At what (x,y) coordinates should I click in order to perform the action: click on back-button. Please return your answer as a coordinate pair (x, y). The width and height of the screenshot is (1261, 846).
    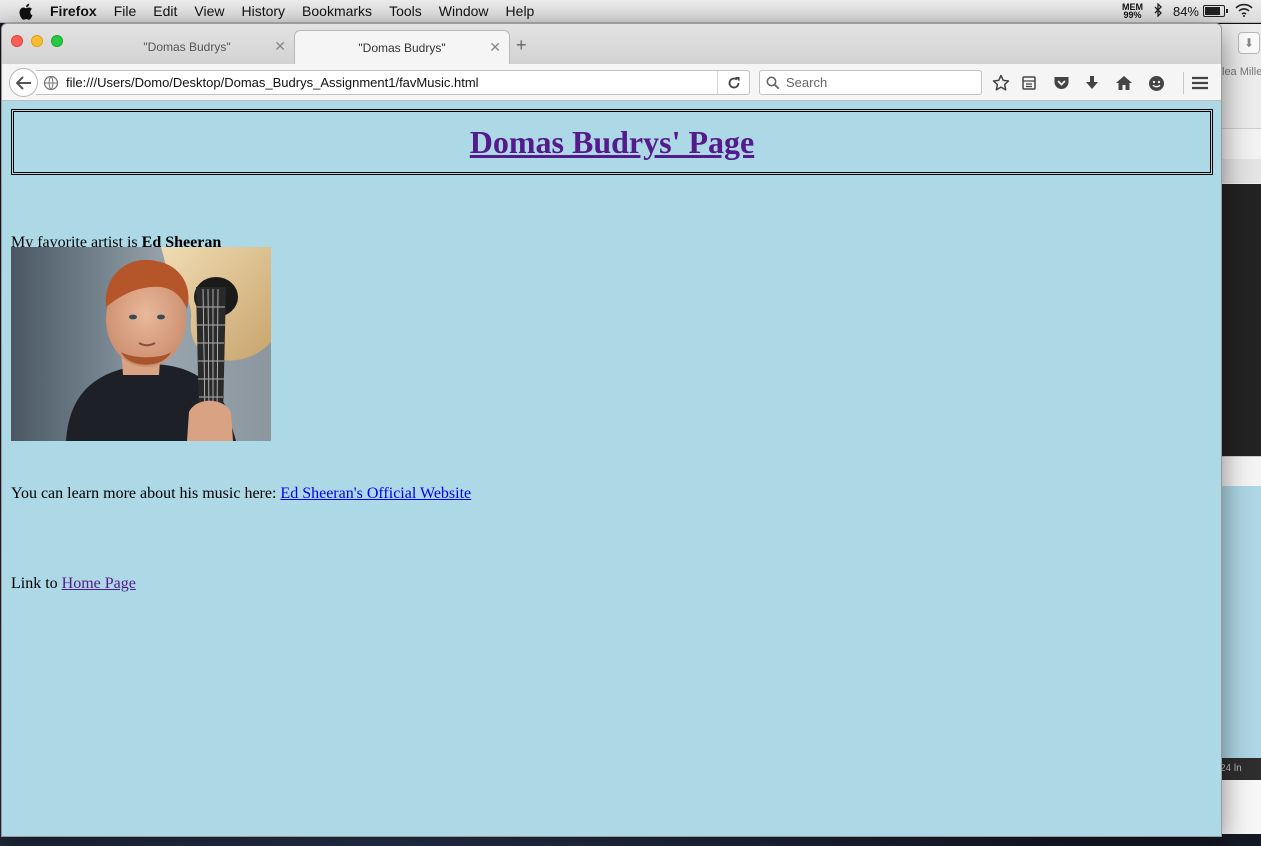
    Looking at the image, I should click on (23, 82).